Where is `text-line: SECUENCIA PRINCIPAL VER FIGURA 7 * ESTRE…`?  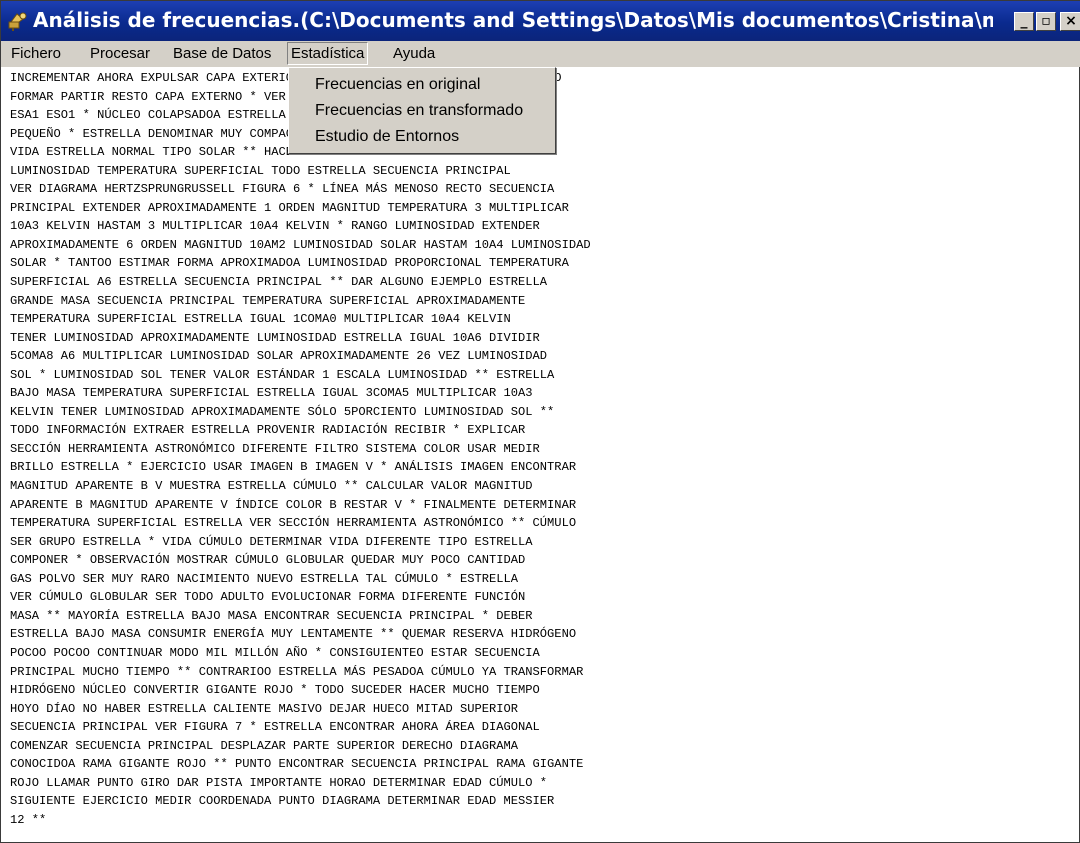 text-line: SECUENCIA PRINCIPAL VER FIGURA 7 * ESTRE… is located at coordinates (275, 727).